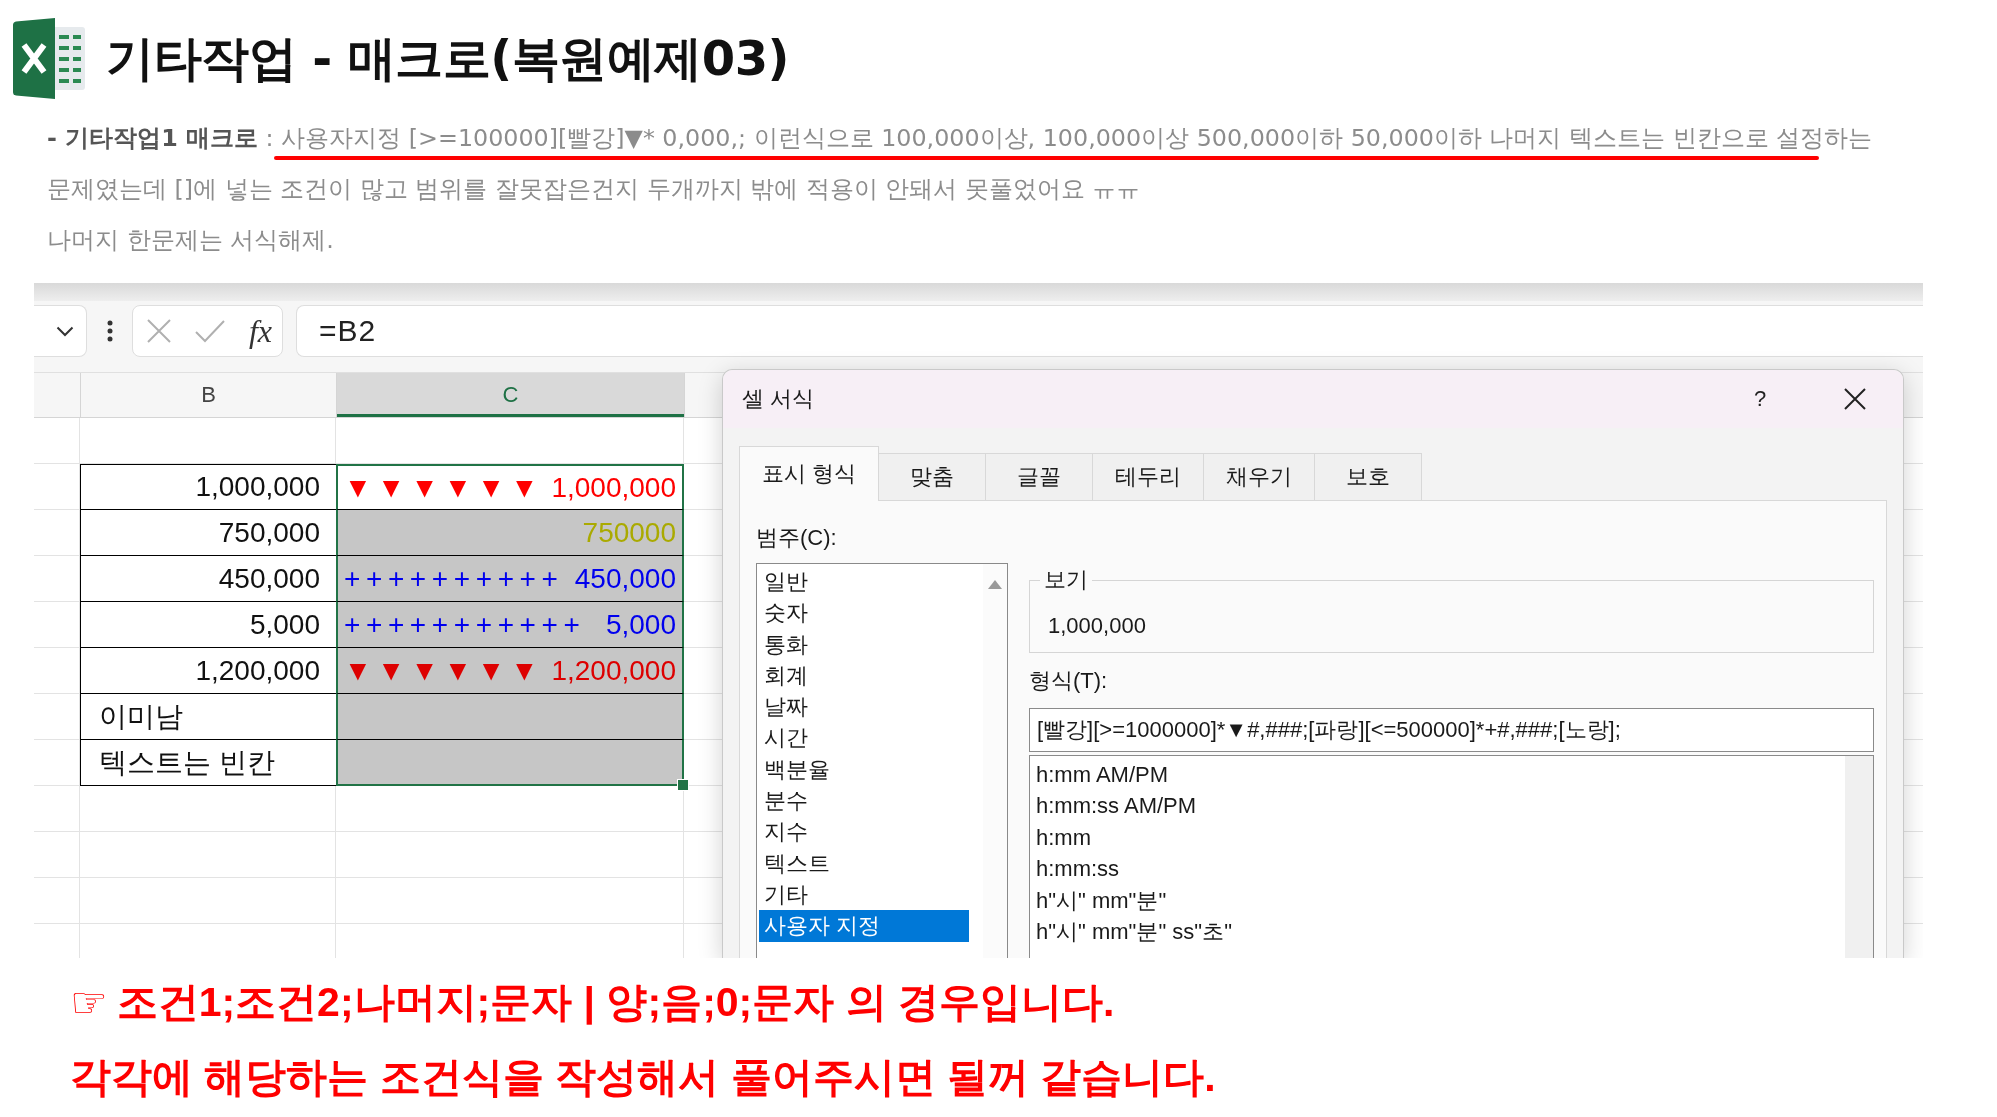 The height and width of the screenshot is (1117, 1997). Describe the element at coordinates (1440, 931) in the screenshot. I see `list-item: h"시" mm"분" ss"초"` at that location.